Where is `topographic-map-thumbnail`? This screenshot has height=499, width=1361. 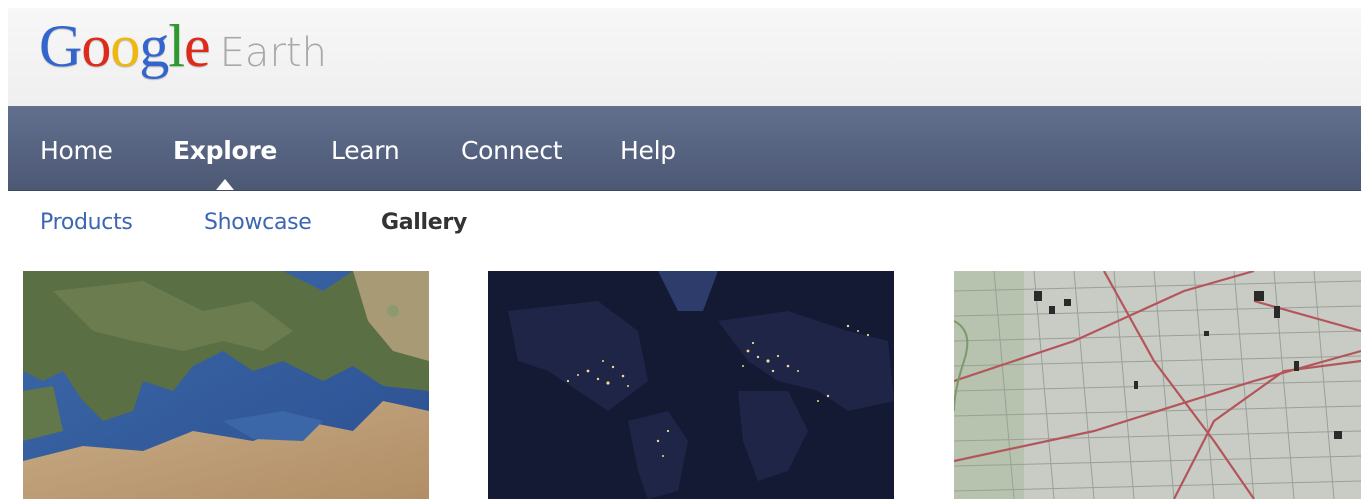
topographic-map-thumbnail is located at coordinates (1157, 385).